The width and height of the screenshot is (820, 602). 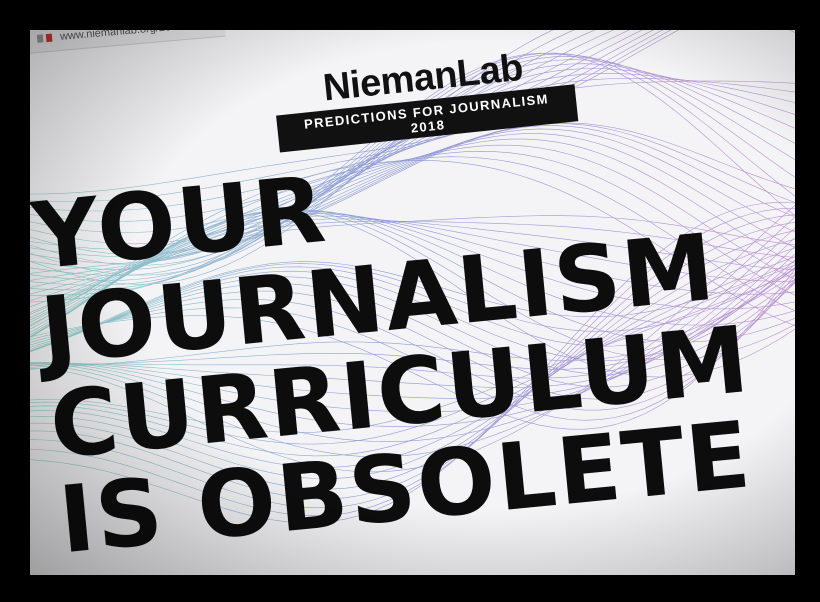 What do you see at coordinates (40, 38) in the screenshot?
I see `page-icon` at bounding box center [40, 38].